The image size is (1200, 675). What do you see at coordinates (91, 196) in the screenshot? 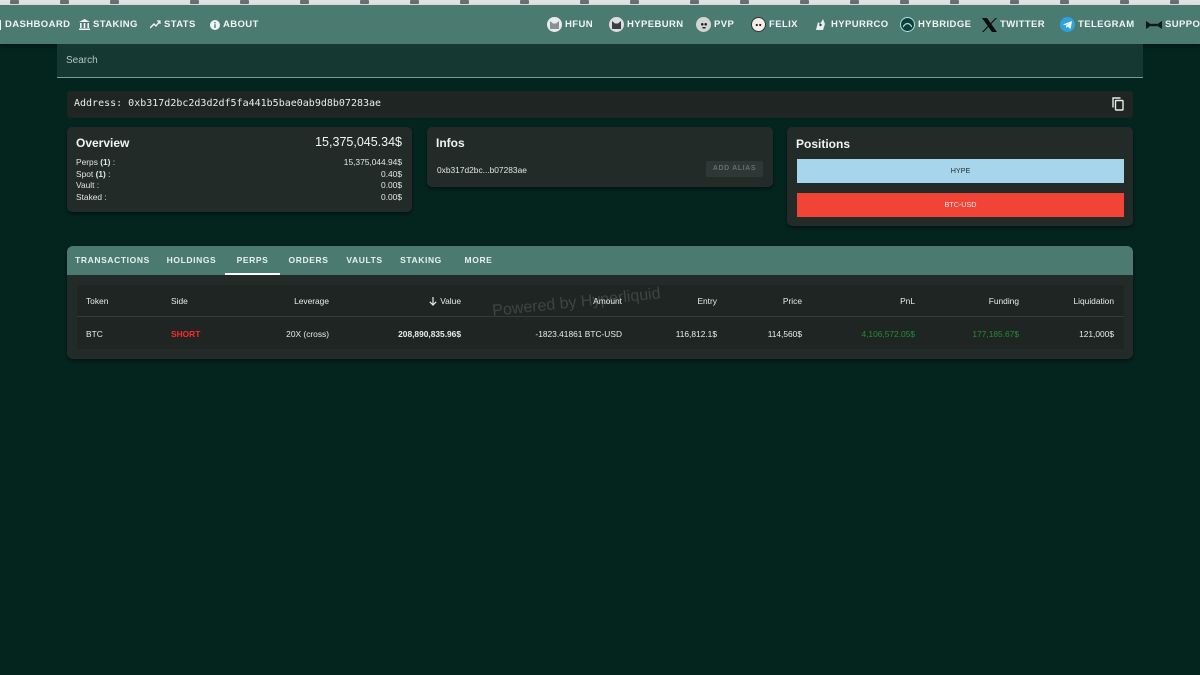
I see `overview-label: Staked :` at bounding box center [91, 196].